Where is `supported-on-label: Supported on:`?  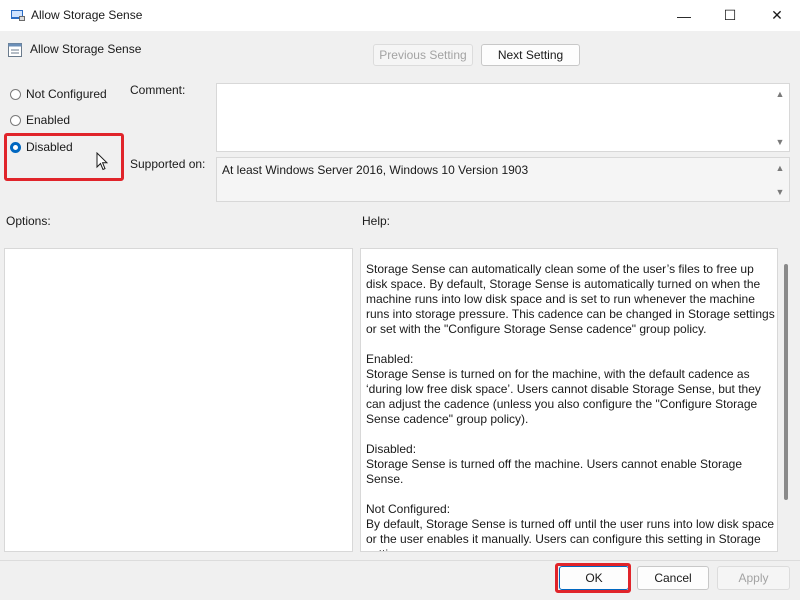
supported-on-label: Supported on: is located at coordinates (168, 164).